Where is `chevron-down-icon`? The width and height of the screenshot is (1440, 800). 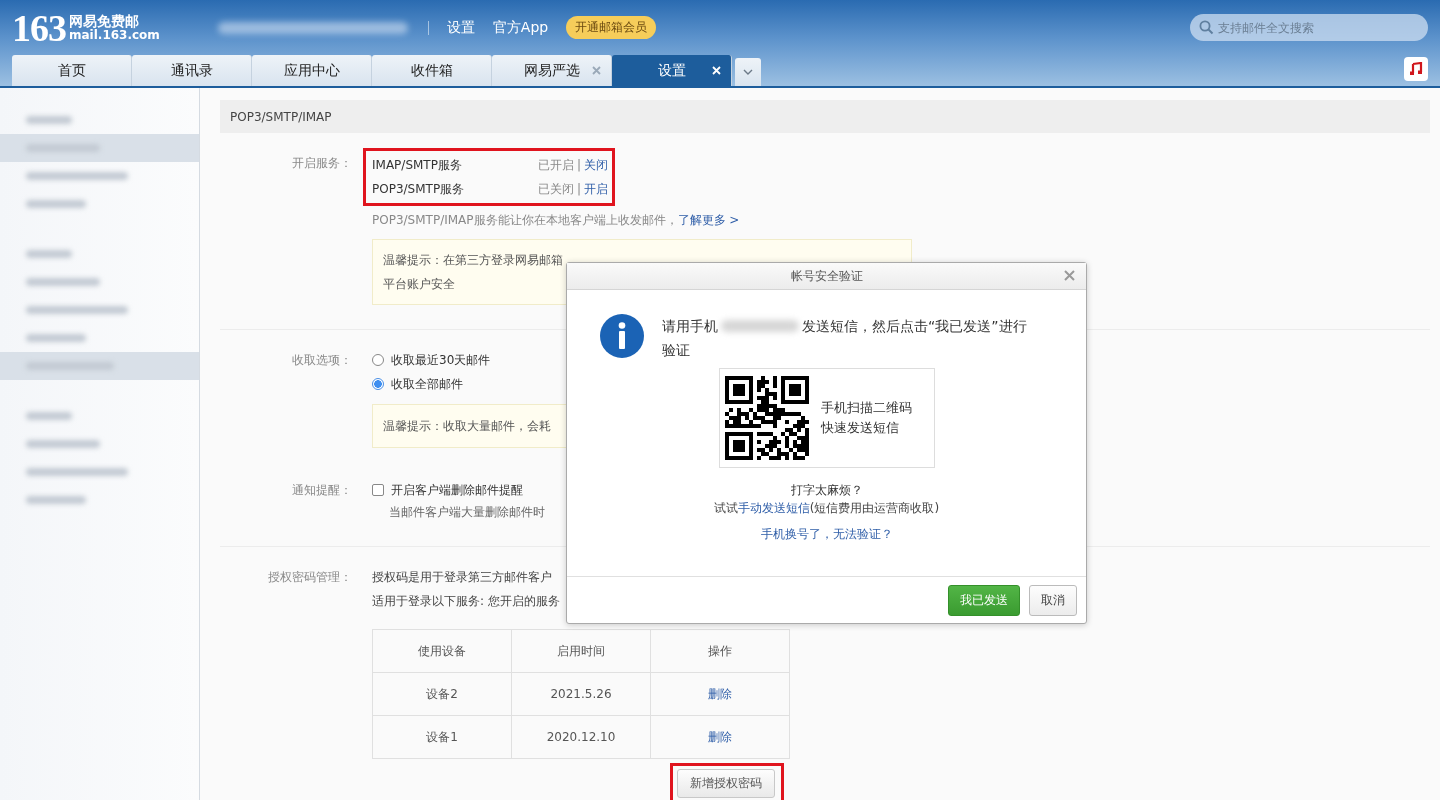
chevron-down-icon is located at coordinates (748, 72).